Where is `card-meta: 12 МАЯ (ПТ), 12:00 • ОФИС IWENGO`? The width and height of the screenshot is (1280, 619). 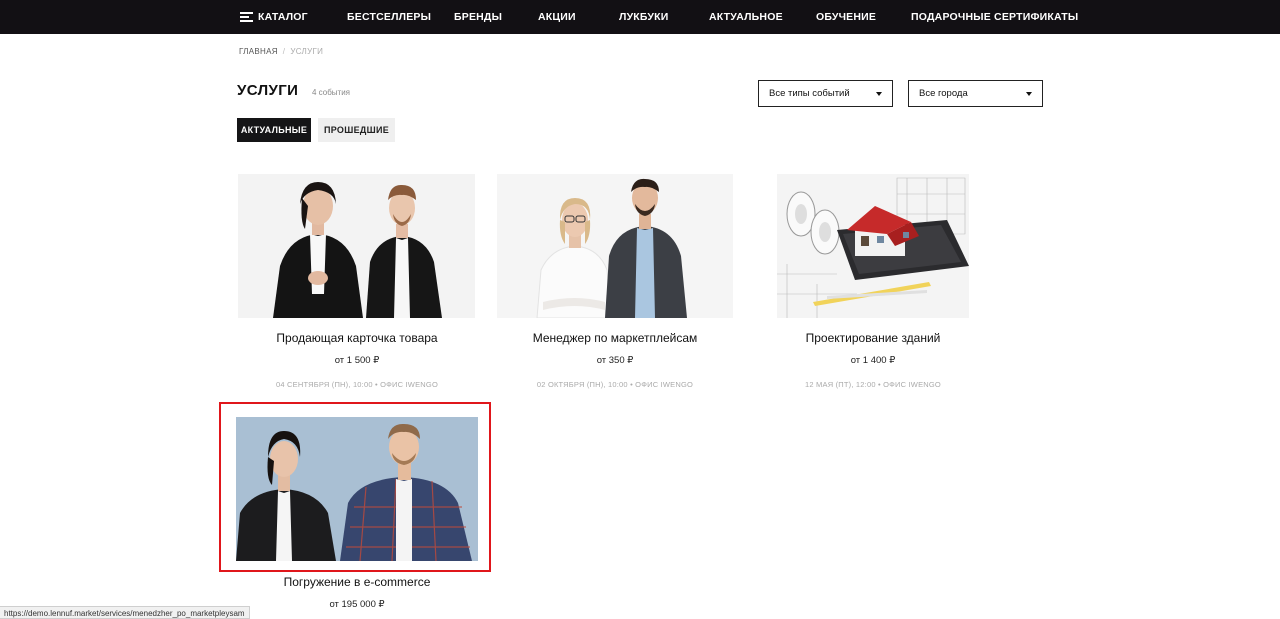
card-meta: 12 МАЯ (ПТ), 12:00 • ОФИС IWENGO is located at coordinates (873, 384).